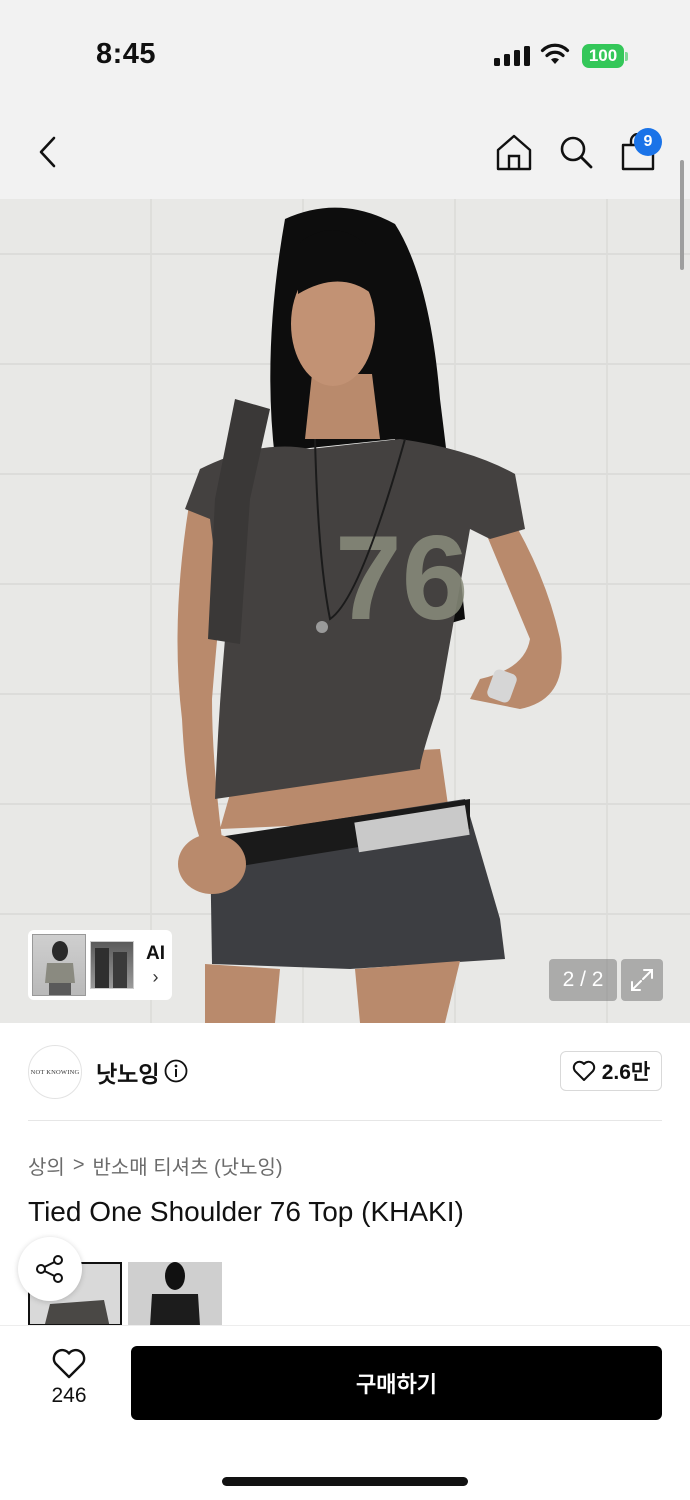 The image size is (690, 1500). I want to click on breadcrumb-category: 상의, so click(46, 1165).